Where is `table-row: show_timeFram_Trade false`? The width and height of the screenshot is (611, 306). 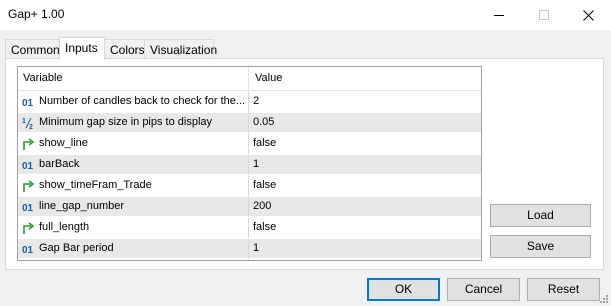 table-row: show_timeFram_Trade false is located at coordinates (249, 186).